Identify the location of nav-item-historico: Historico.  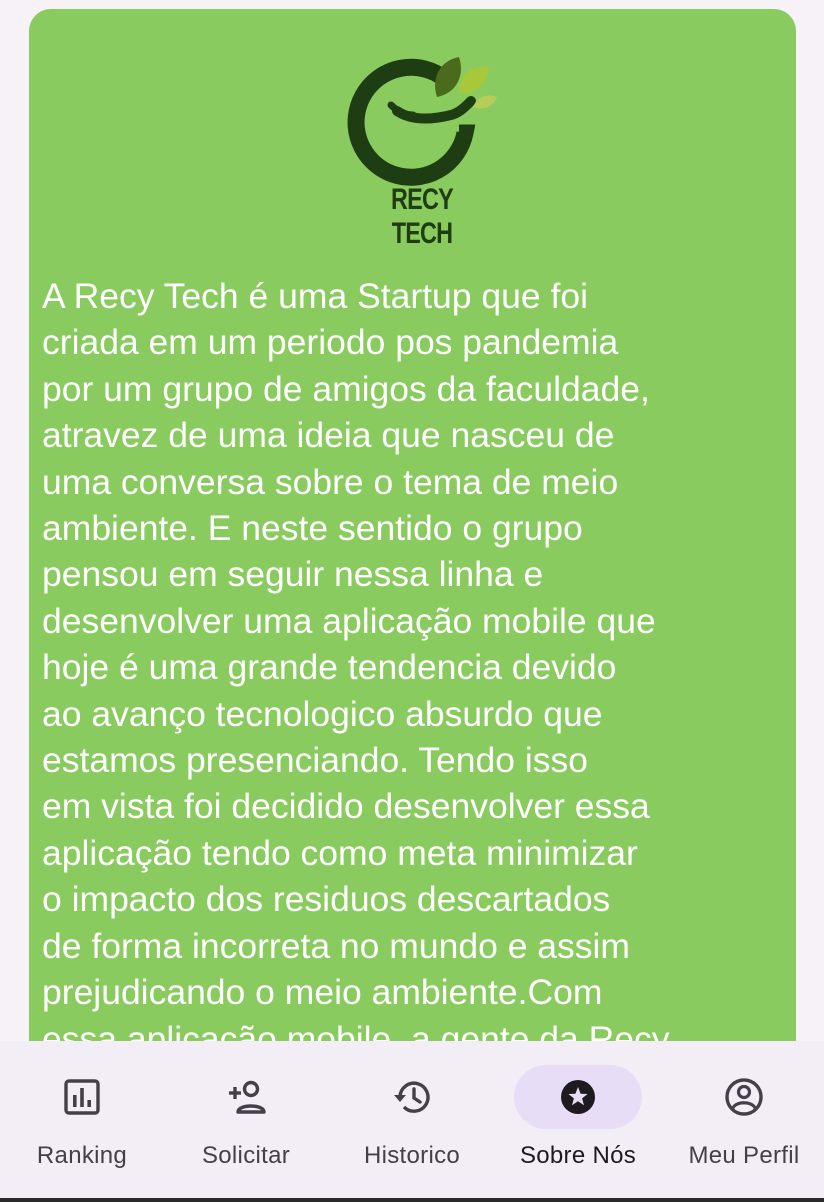
(412, 1121).